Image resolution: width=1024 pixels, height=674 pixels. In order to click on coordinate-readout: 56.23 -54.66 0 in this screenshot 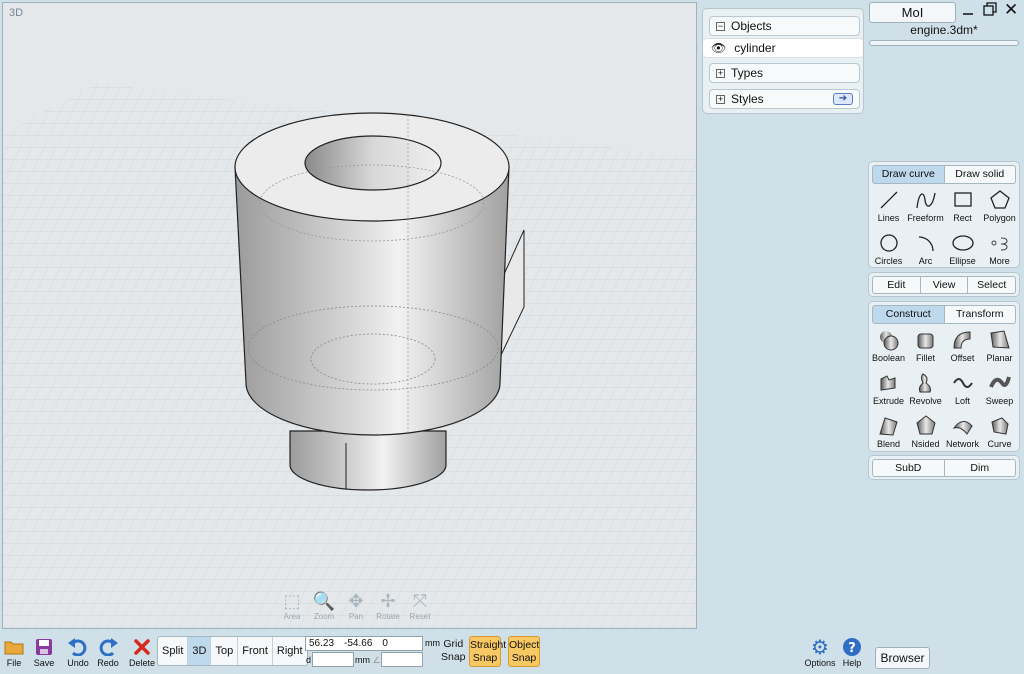, I will do `click(364, 643)`.